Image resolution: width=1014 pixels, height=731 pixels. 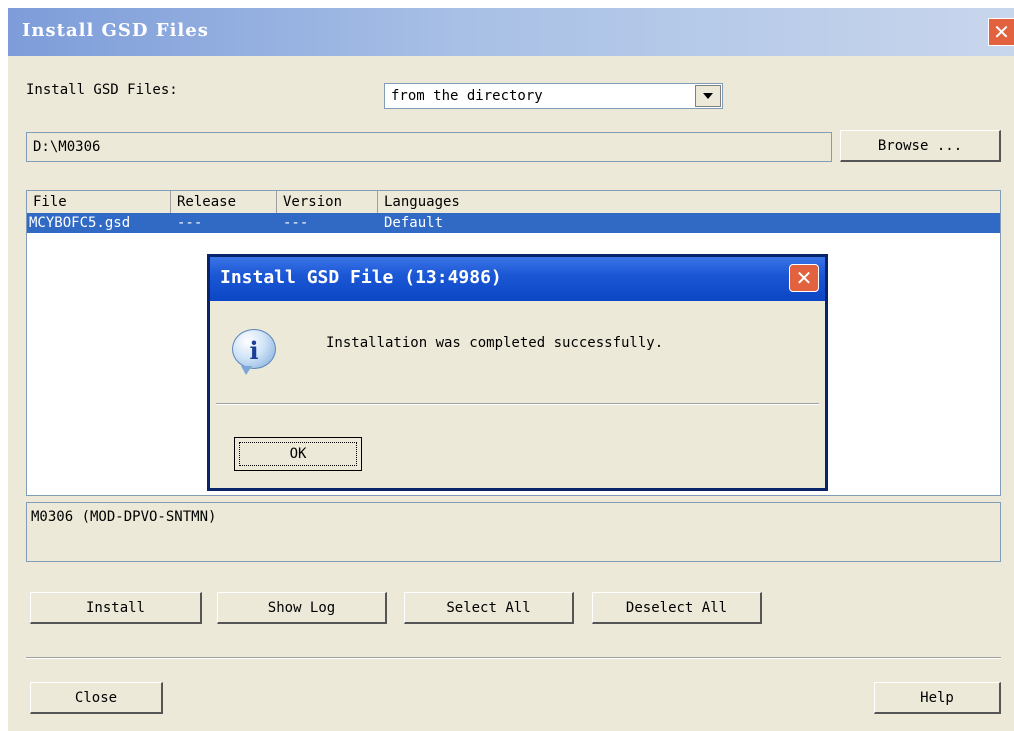 What do you see at coordinates (327, 202) in the screenshot?
I see `column-header-version: Version` at bounding box center [327, 202].